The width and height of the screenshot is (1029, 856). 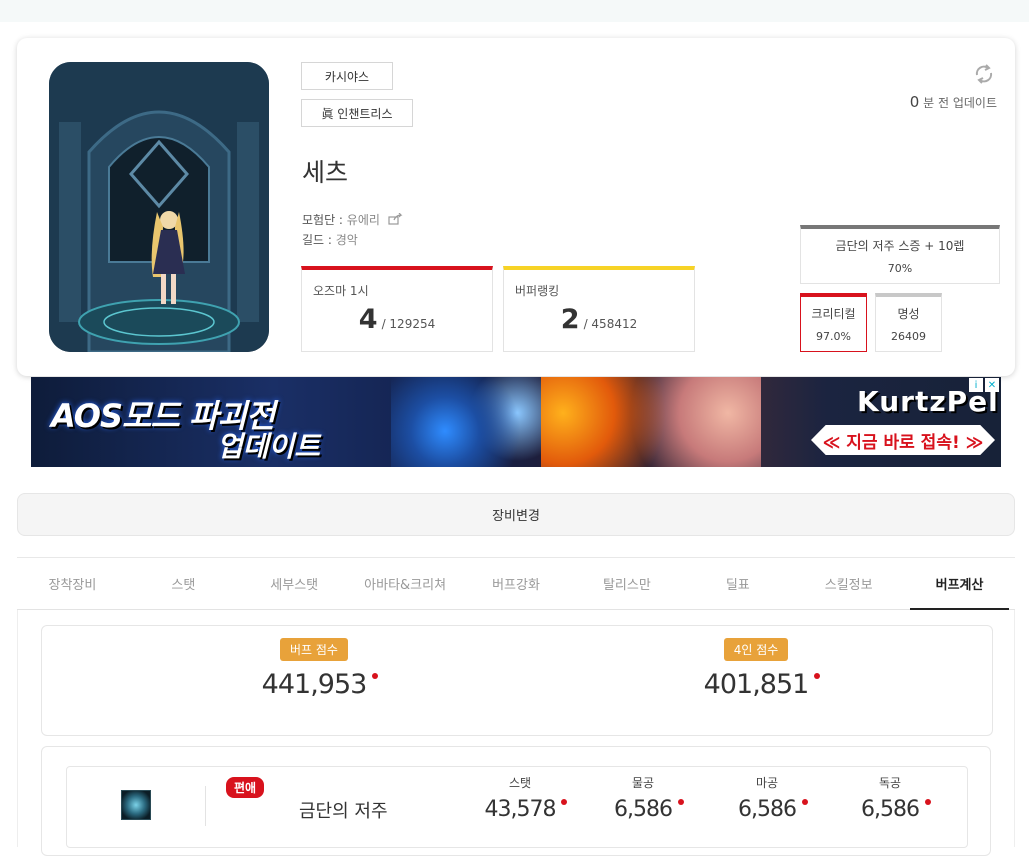 What do you see at coordinates (325, 172) in the screenshot?
I see `character-name: 세츠` at bounding box center [325, 172].